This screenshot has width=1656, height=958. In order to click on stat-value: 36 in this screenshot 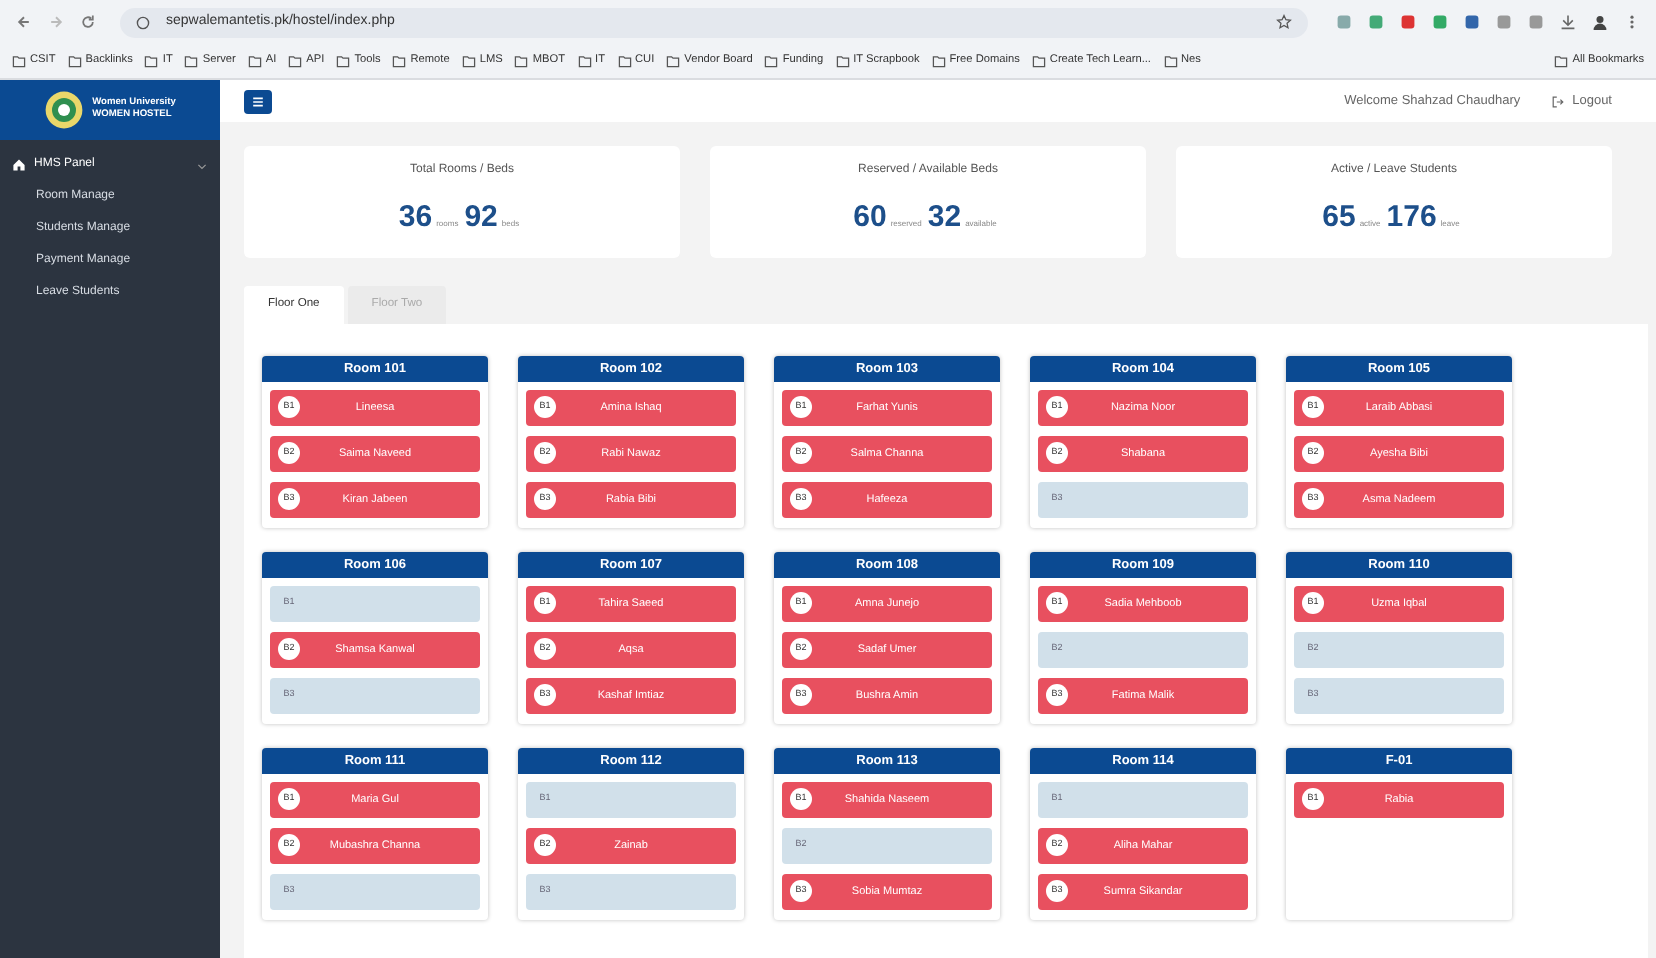, I will do `click(415, 218)`.